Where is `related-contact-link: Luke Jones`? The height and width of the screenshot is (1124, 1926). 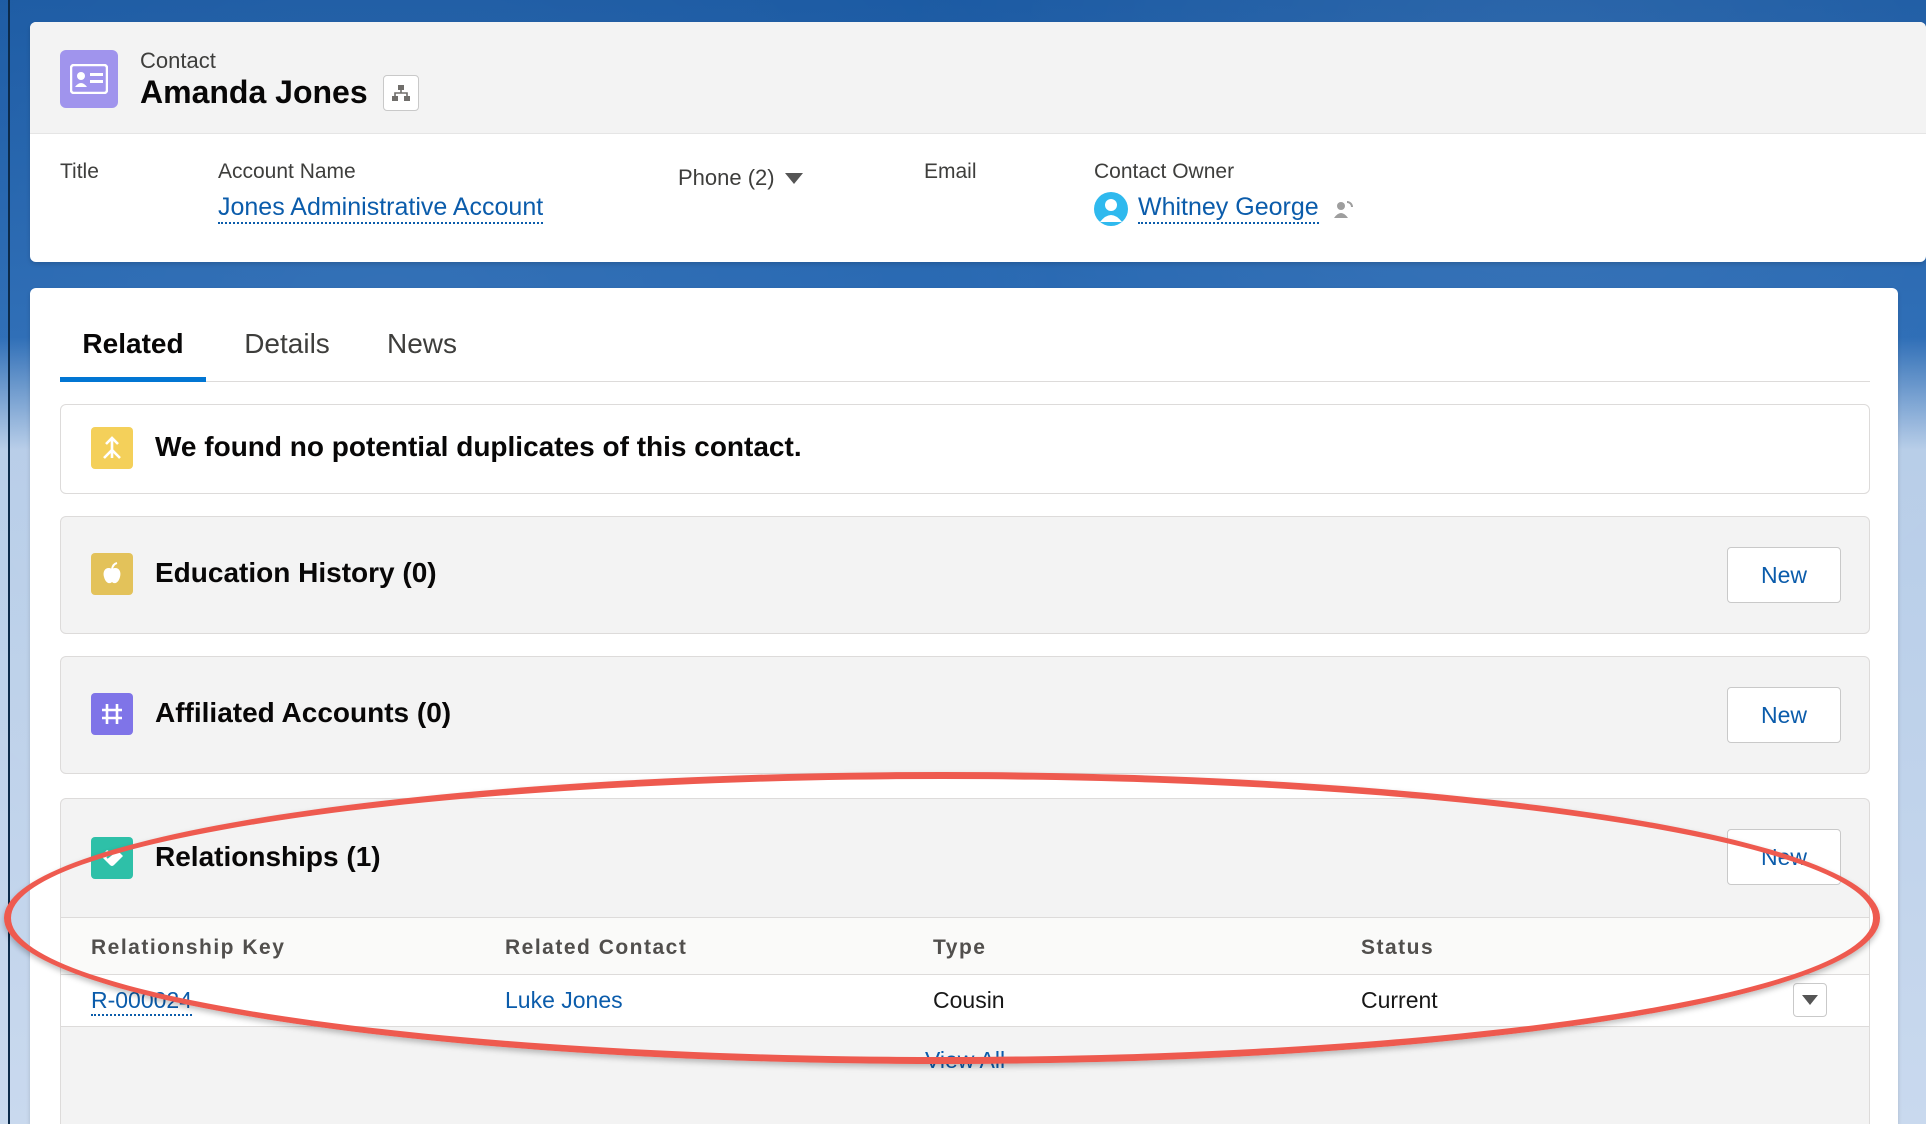 related-contact-link: Luke Jones is located at coordinates (564, 1000).